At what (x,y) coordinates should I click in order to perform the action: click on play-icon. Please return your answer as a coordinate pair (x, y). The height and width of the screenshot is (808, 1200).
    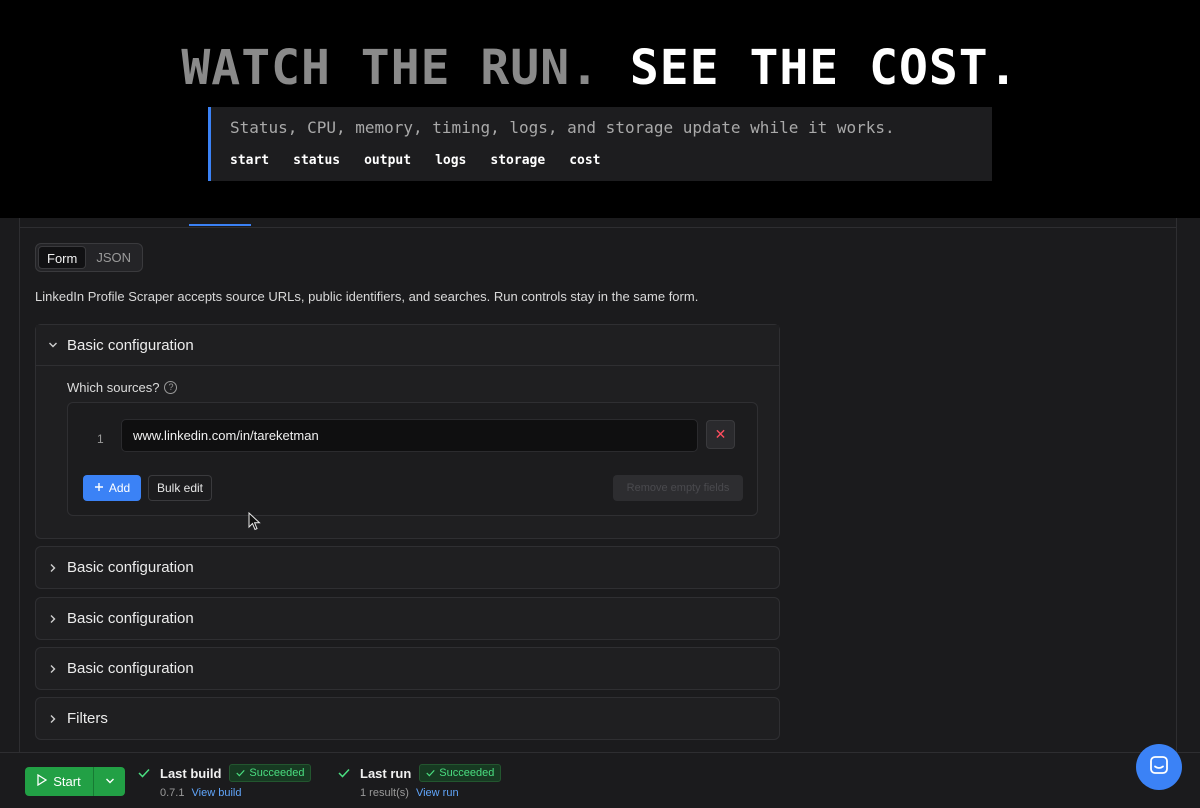
    Looking at the image, I should click on (42, 781).